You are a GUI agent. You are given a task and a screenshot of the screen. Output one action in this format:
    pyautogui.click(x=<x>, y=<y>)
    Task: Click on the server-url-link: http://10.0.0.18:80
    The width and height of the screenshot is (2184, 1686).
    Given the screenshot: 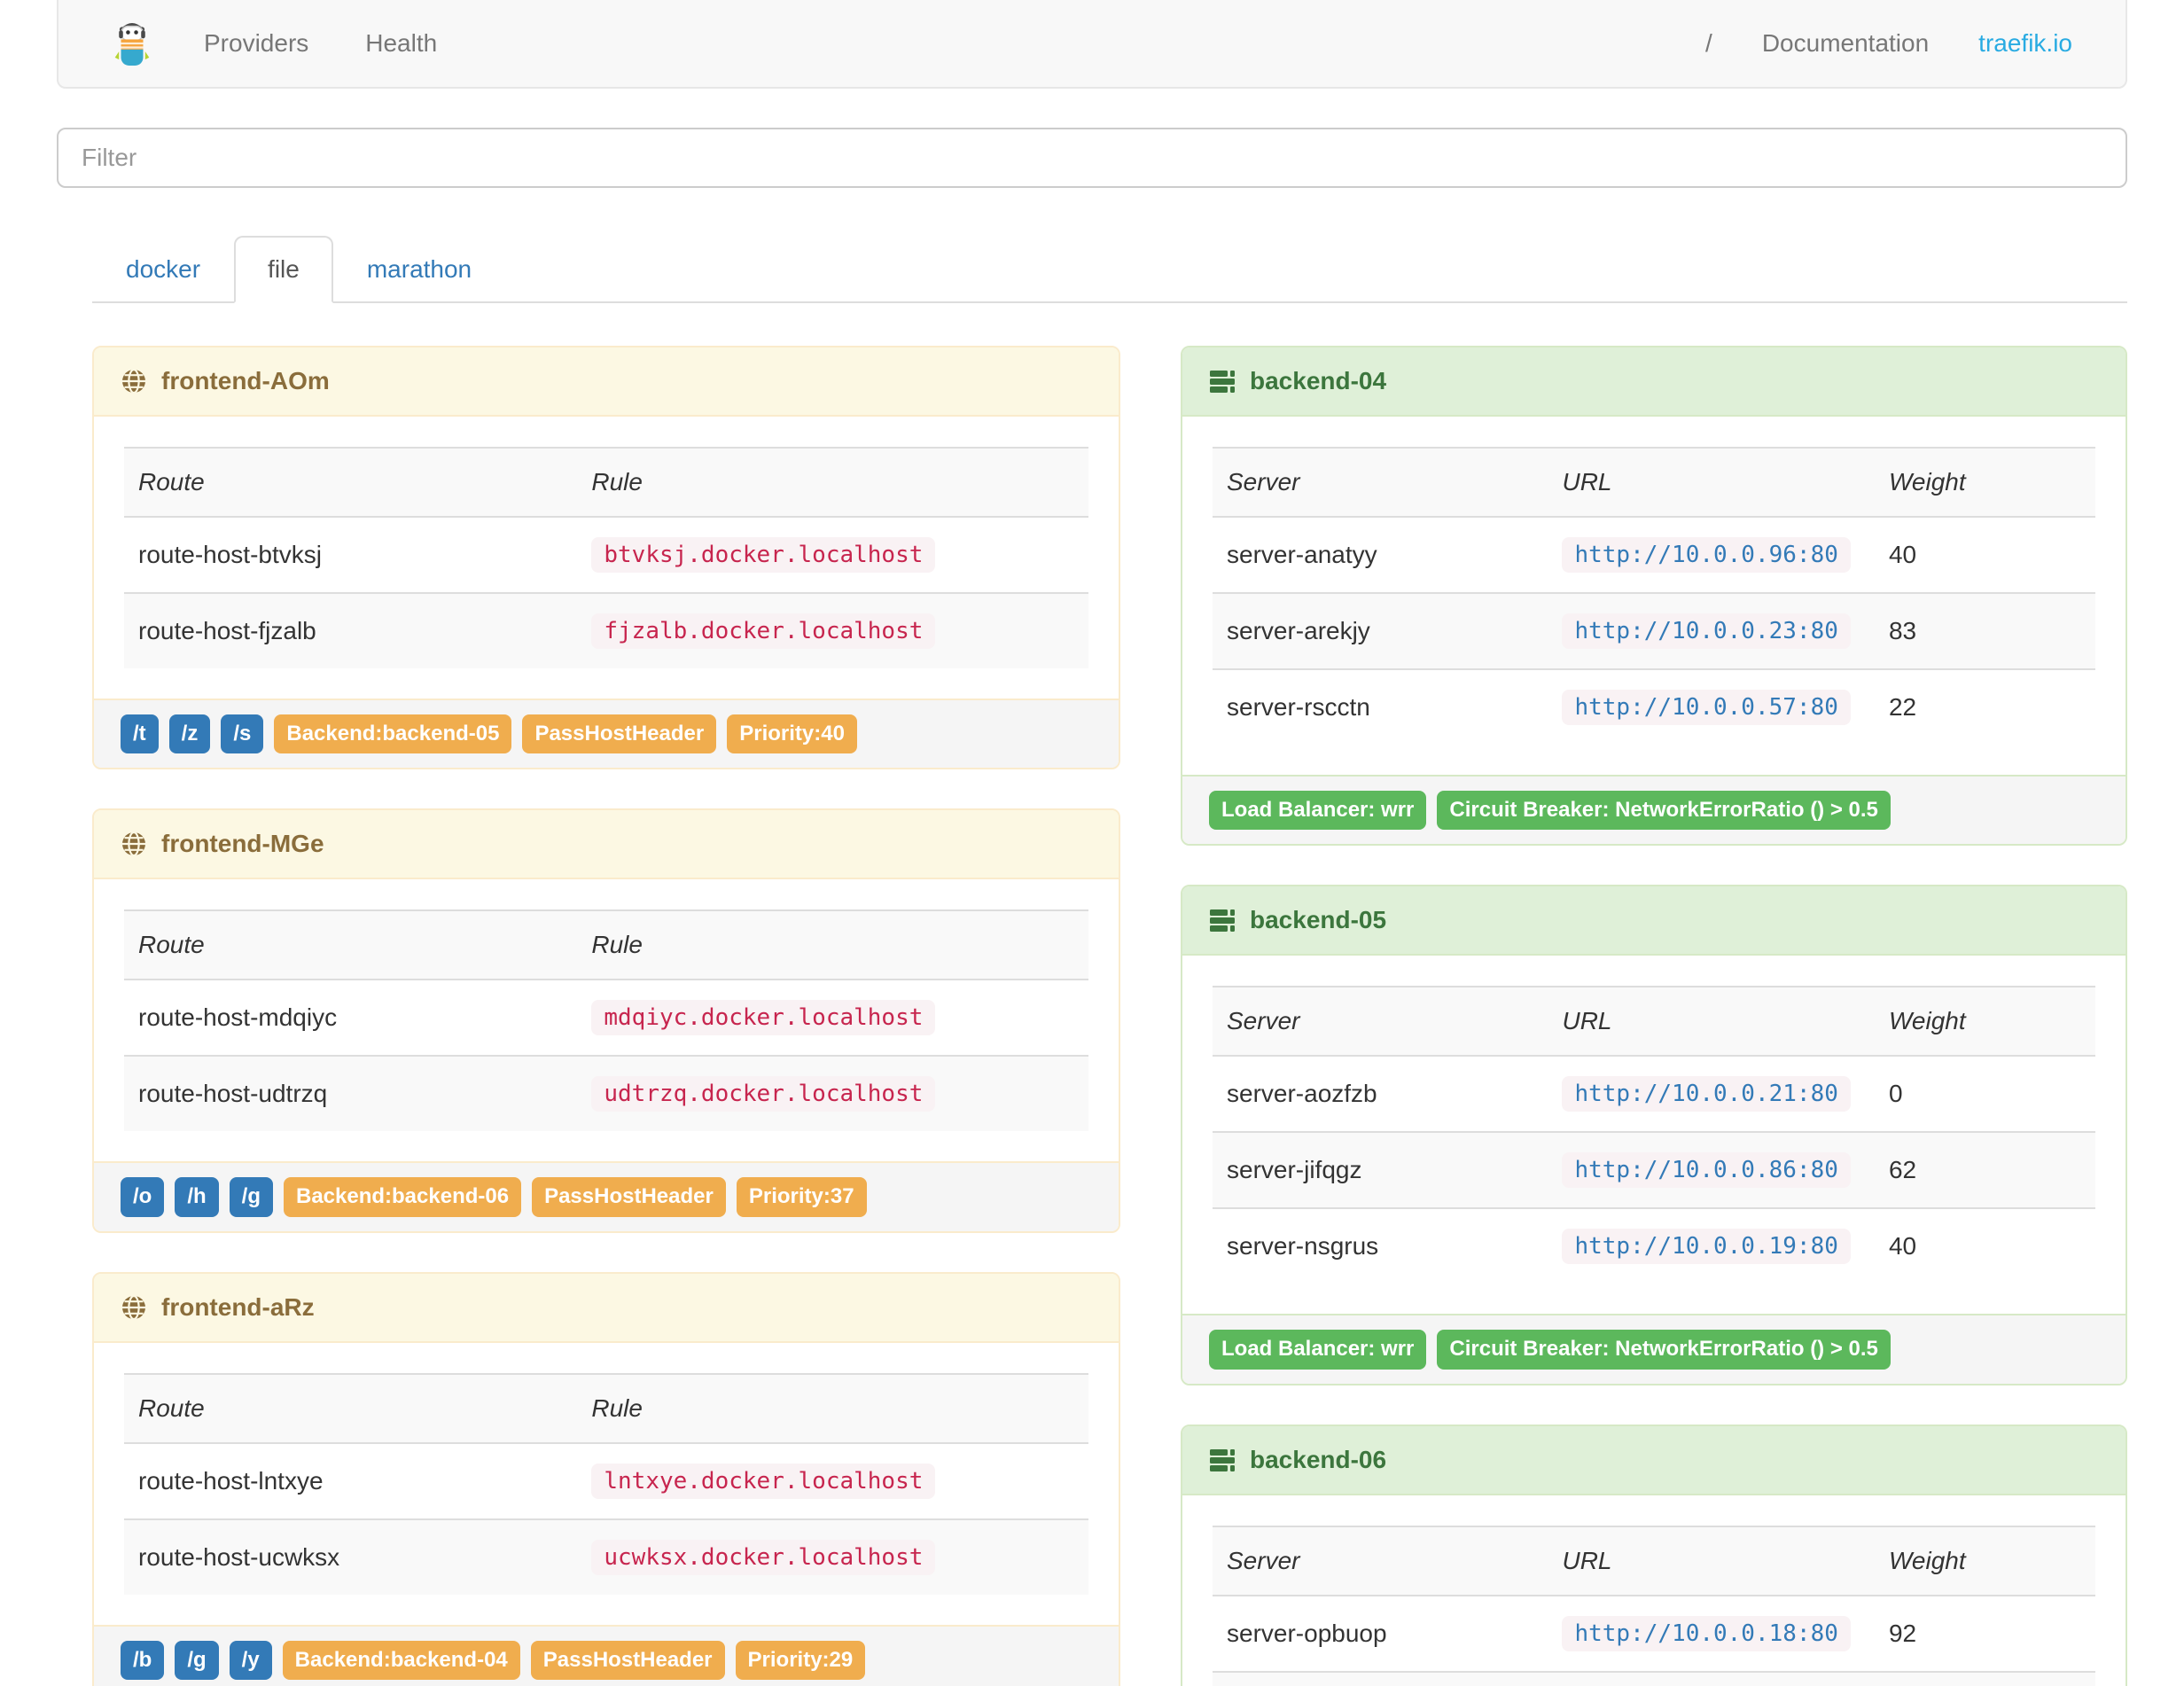 What is the action you would take?
    pyautogui.click(x=1706, y=1633)
    